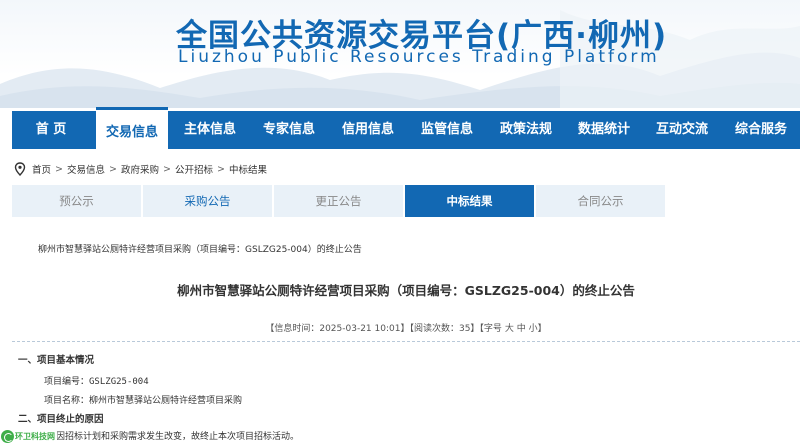  I want to click on breadcrumb-gov-procurement: 政府采购, so click(140, 169).